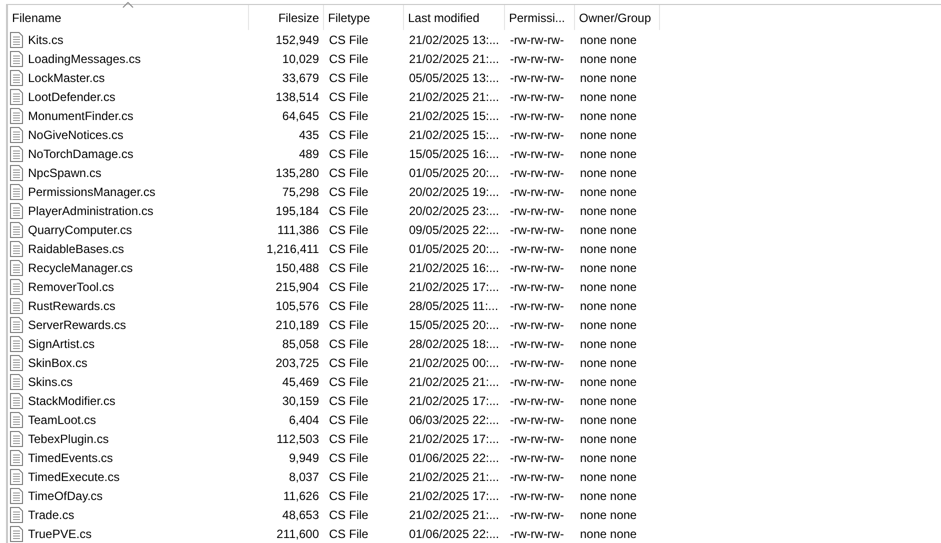 This screenshot has height=543, width=941. What do you see at coordinates (297, 534) in the screenshot?
I see `table-cell-text: 211,600` at bounding box center [297, 534].